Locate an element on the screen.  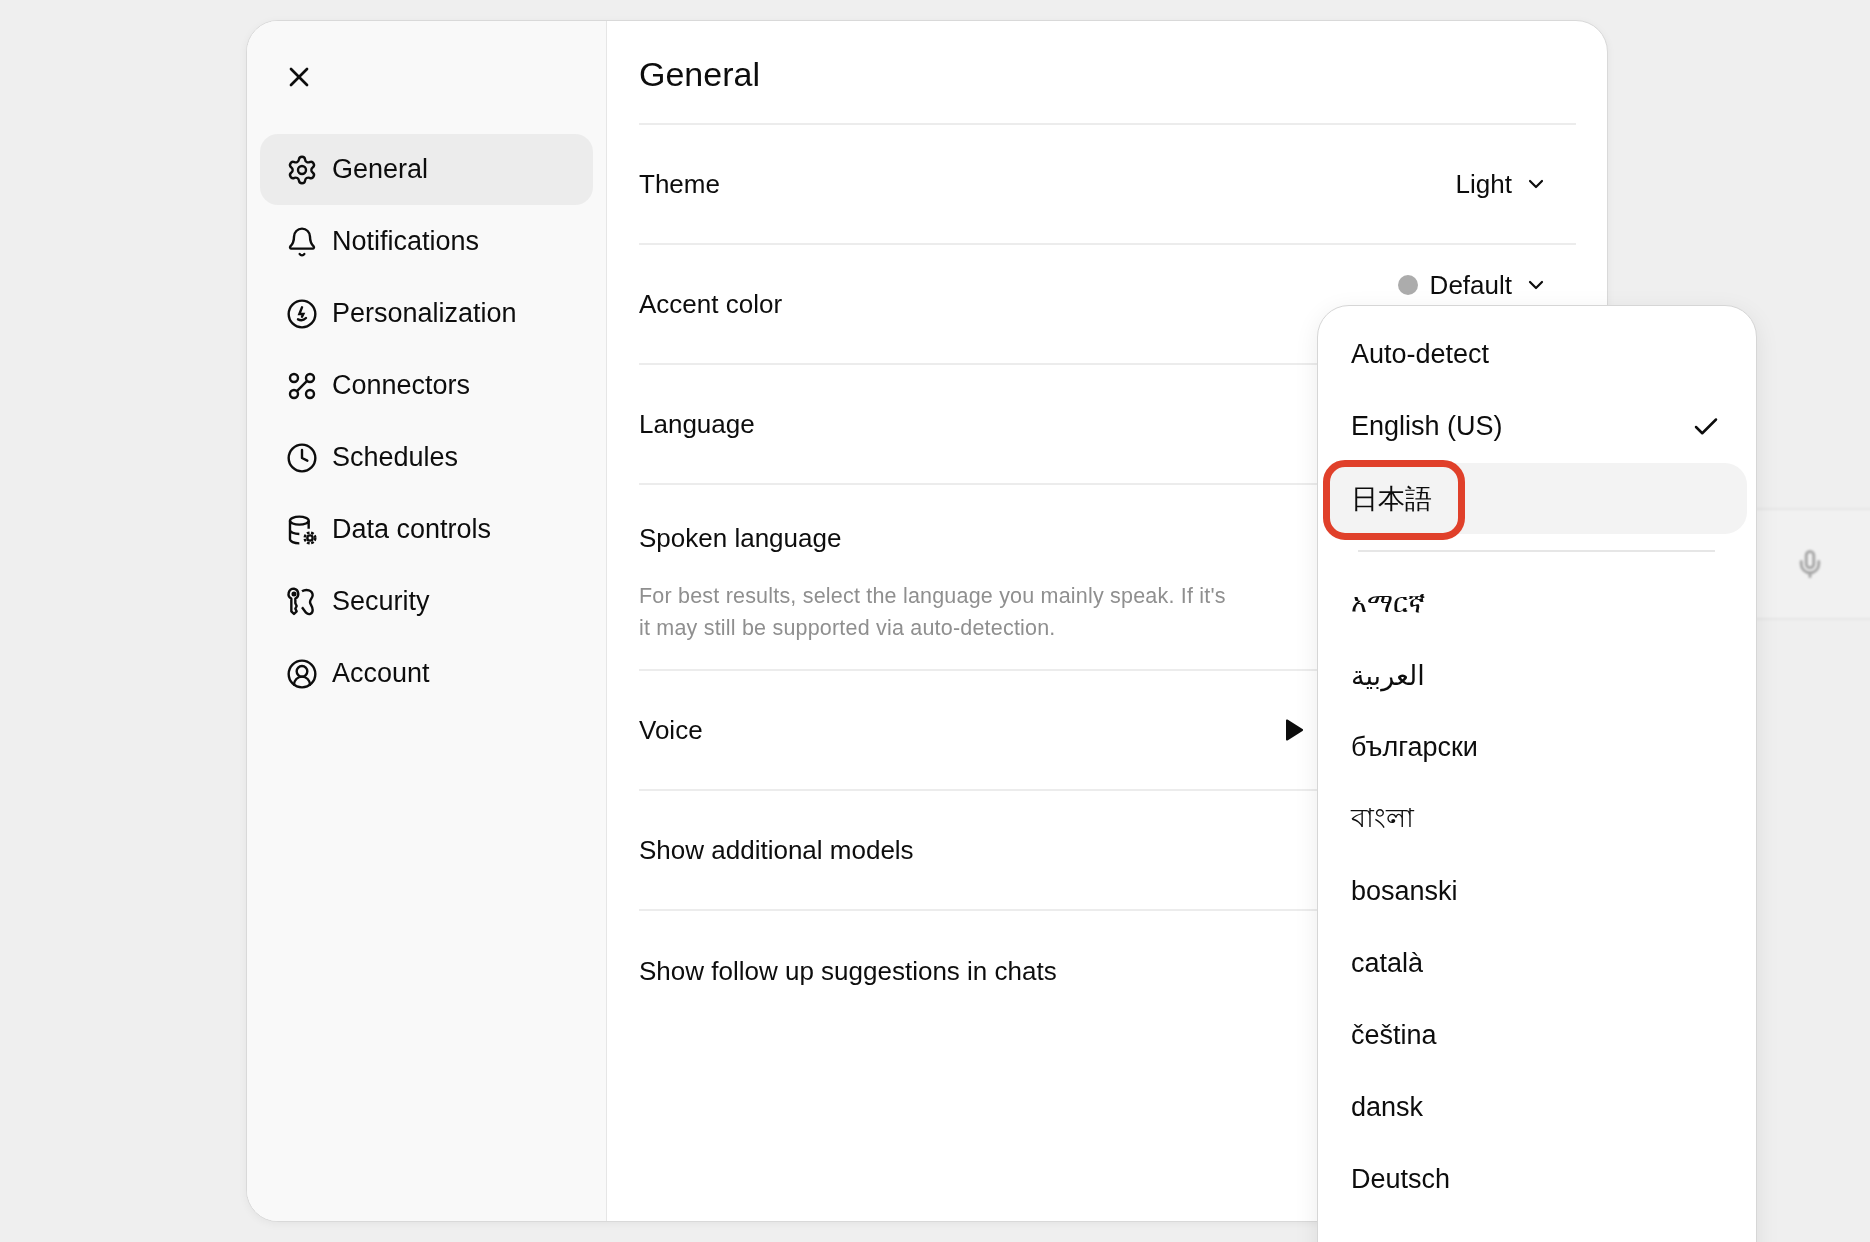
sidebar-item: Schedules is located at coordinates (426, 457).